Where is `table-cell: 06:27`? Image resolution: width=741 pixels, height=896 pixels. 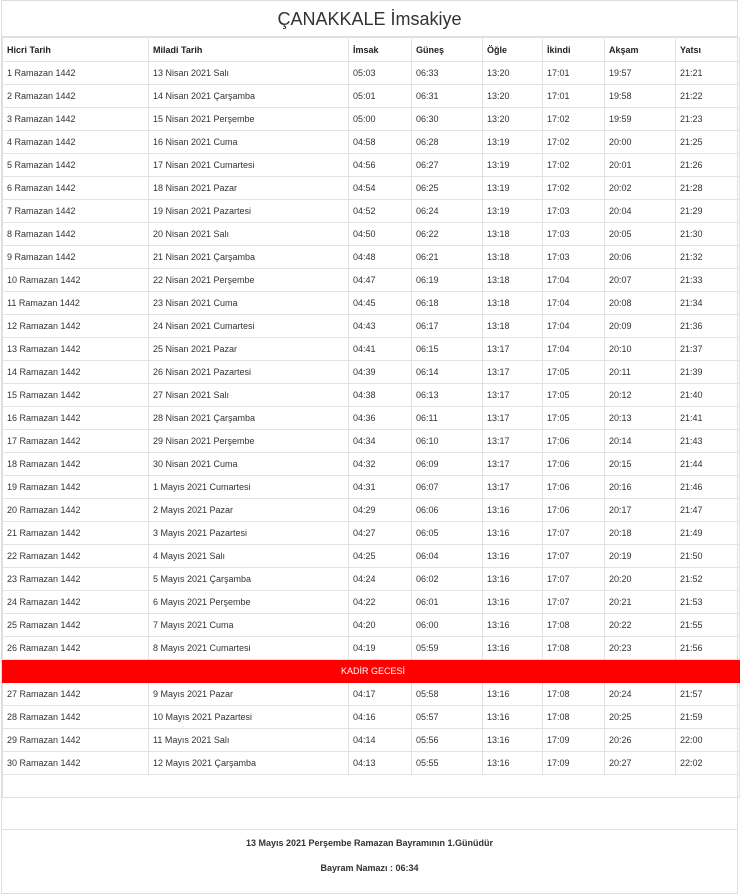 table-cell: 06:27 is located at coordinates (447, 165).